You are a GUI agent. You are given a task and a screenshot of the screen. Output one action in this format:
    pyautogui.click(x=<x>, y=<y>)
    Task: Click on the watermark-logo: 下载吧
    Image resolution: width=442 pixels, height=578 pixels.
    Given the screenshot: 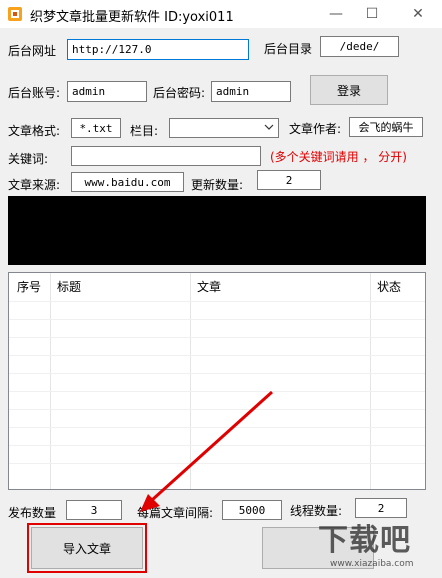 What is the action you would take?
    pyautogui.click(x=364, y=540)
    